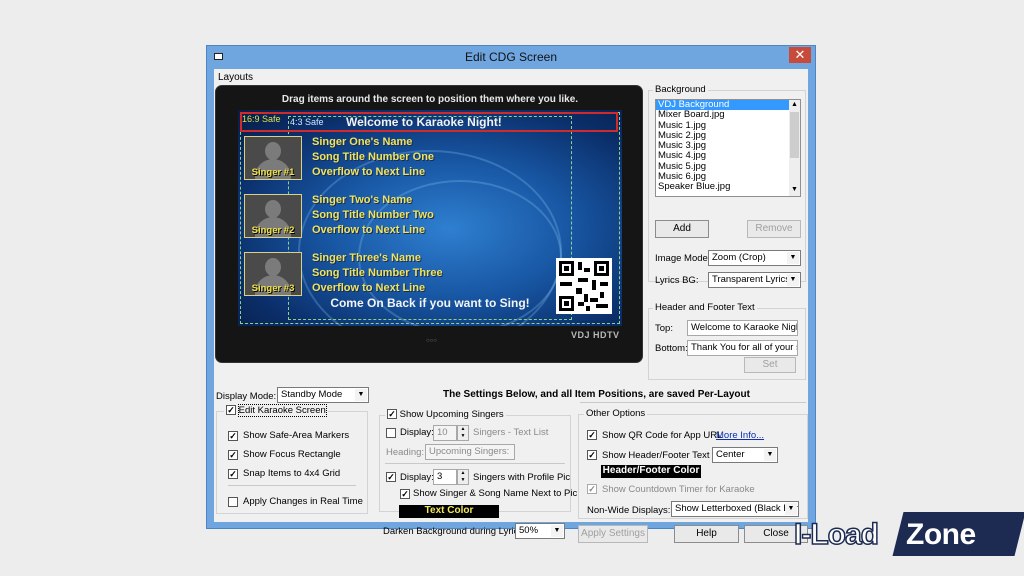 The height and width of the screenshot is (576, 1024). Describe the element at coordinates (677, 280) in the screenshot. I see `lyrics-bg-label: Lyrics BG:` at that location.